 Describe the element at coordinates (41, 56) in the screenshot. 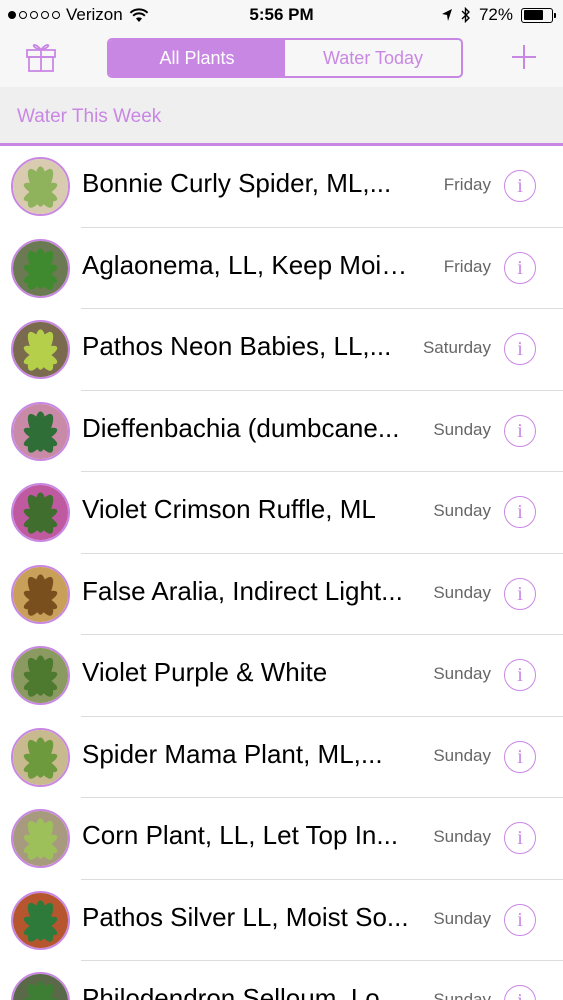

I see `gift-icon` at that location.